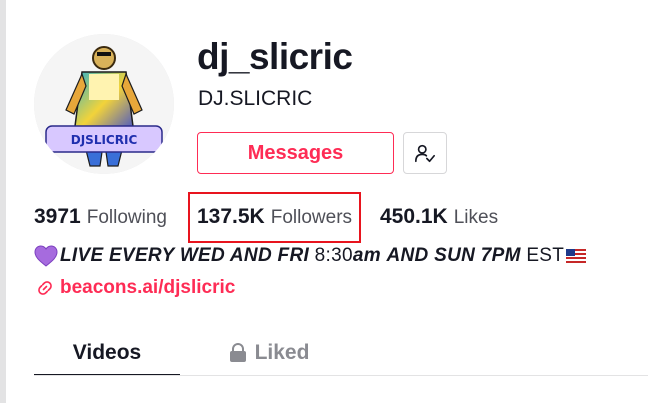 This screenshot has width=648, height=403. I want to click on tabs-divider, so click(341, 375).